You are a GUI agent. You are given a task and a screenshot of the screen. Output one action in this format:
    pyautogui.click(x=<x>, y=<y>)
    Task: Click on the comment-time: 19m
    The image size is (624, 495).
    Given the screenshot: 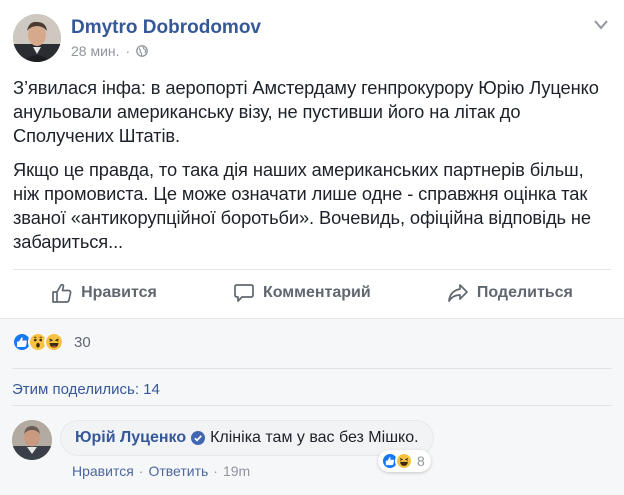 What is the action you would take?
    pyautogui.click(x=236, y=471)
    